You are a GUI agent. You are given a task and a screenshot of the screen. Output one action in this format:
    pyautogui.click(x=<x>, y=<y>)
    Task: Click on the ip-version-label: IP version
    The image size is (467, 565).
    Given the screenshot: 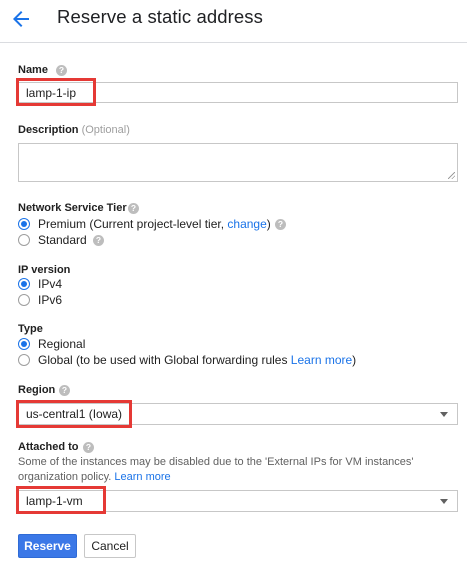 What is the action you would take?
    pyautogui.click(x=44, y=270)
    